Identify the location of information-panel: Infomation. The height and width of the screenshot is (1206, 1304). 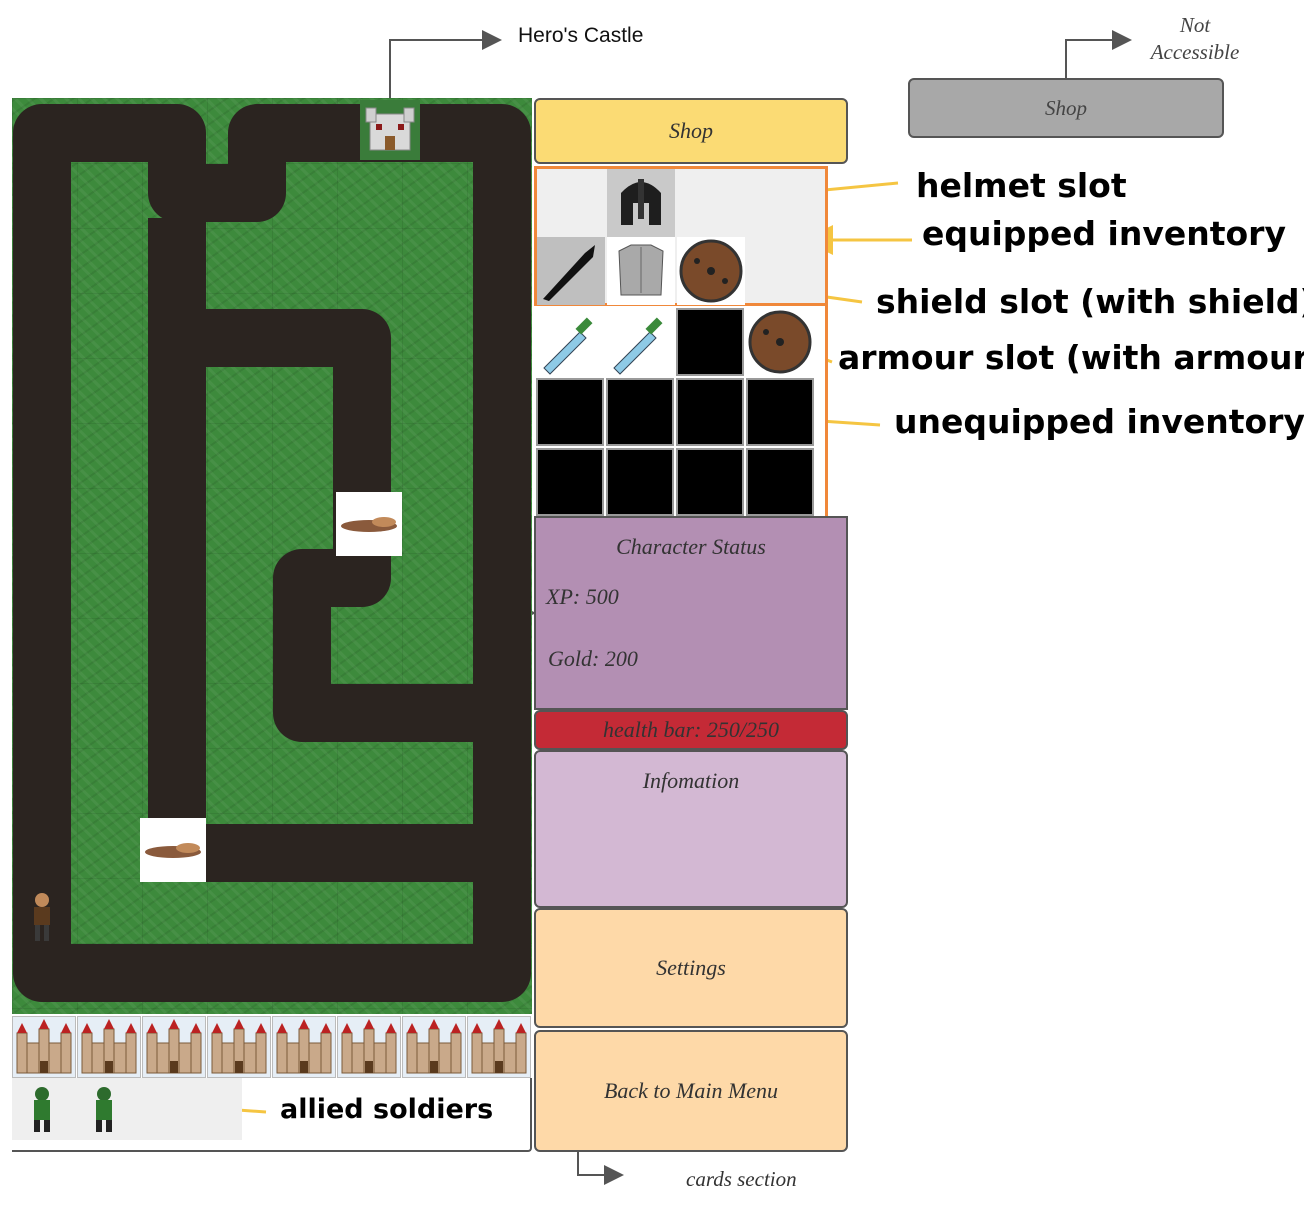
(691, 829).